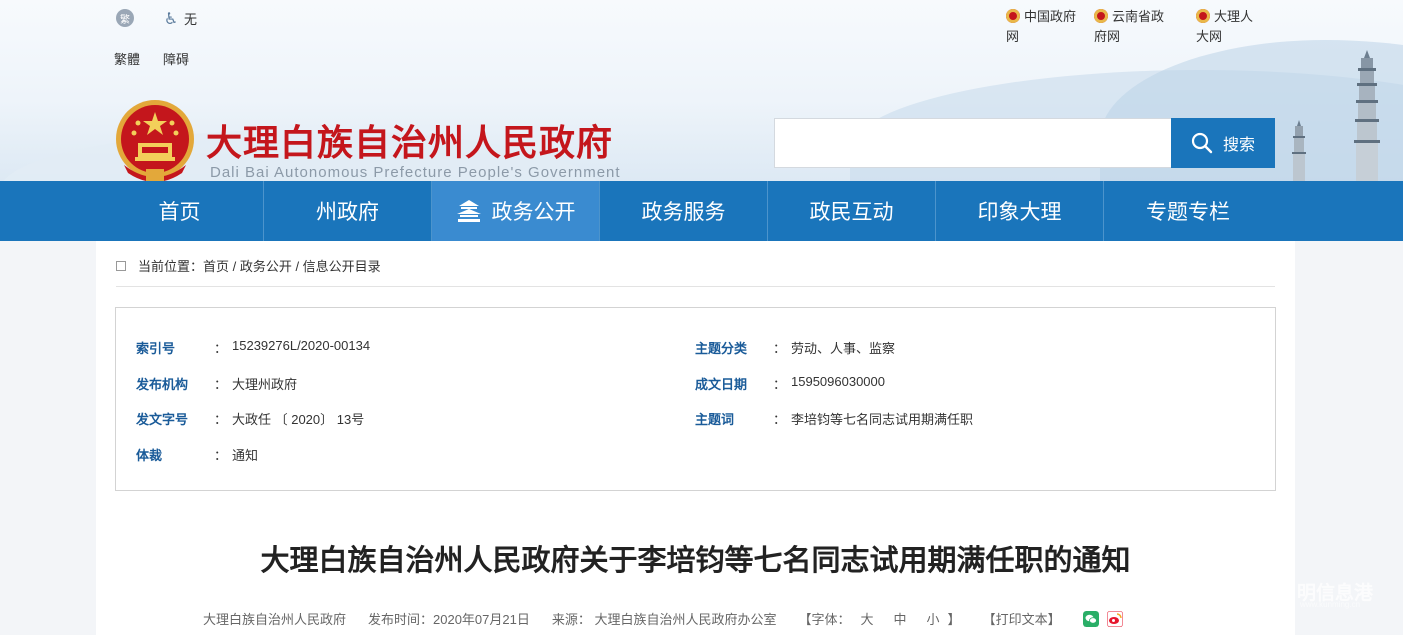 Image resolution: width=1403 pixels, height=635 pixels. I want to click on meta-genre: 体裁 ： 通知, so click(197, 454).